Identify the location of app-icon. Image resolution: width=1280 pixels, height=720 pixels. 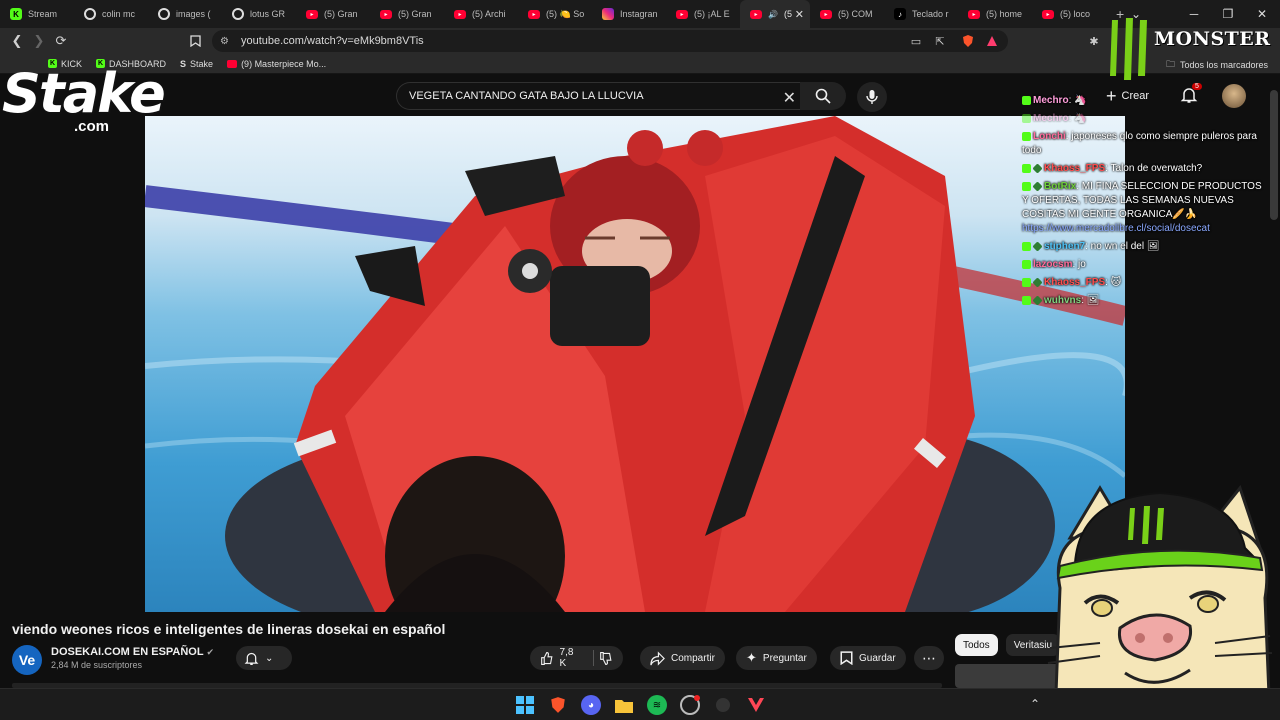
(723, 705).